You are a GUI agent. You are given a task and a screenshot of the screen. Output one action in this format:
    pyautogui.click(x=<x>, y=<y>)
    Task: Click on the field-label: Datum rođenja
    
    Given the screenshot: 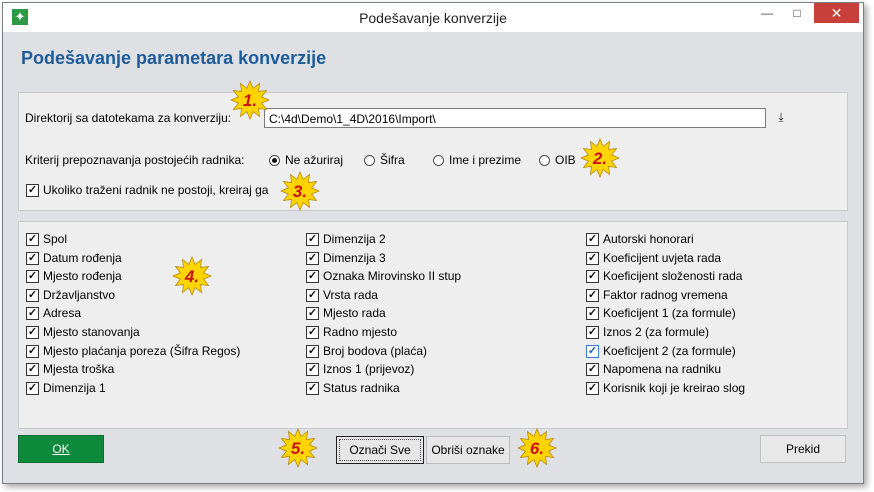 What is the action you would take?
    pyautogui.click(x=82, y=258)
    